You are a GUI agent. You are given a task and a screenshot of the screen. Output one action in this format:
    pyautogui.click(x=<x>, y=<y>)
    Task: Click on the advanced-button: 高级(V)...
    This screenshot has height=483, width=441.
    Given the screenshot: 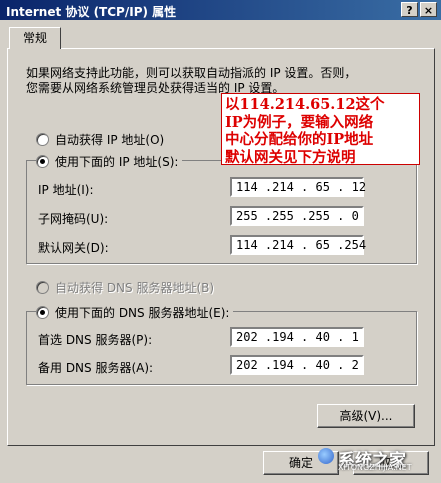 What is the action you would take?
    pyautogui.click(x=366, y=416)
    